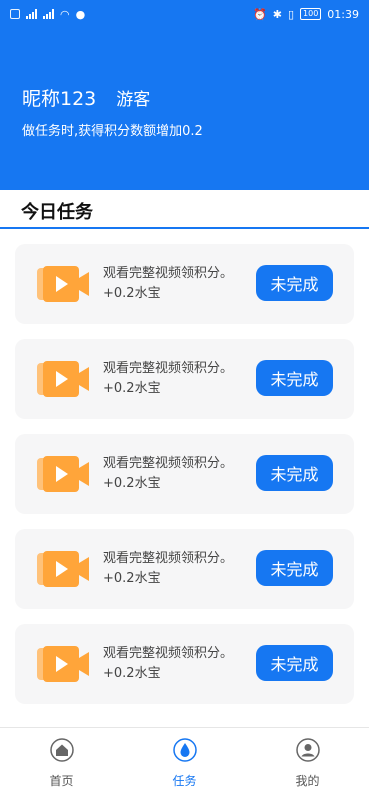  Describe the element at coordinates (133, 100) in the screenshot. I see `user-type-label: 游客` at that location.